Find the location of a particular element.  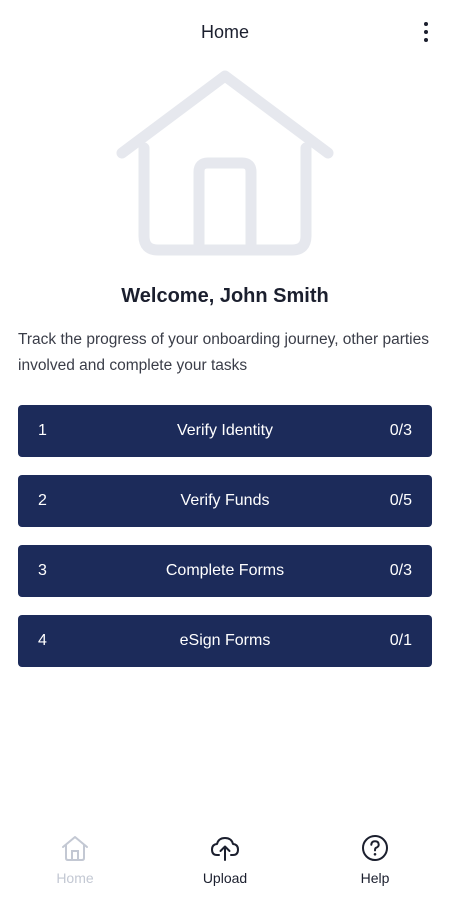

nav-home-label: Home is located at coordinates (75, 878).